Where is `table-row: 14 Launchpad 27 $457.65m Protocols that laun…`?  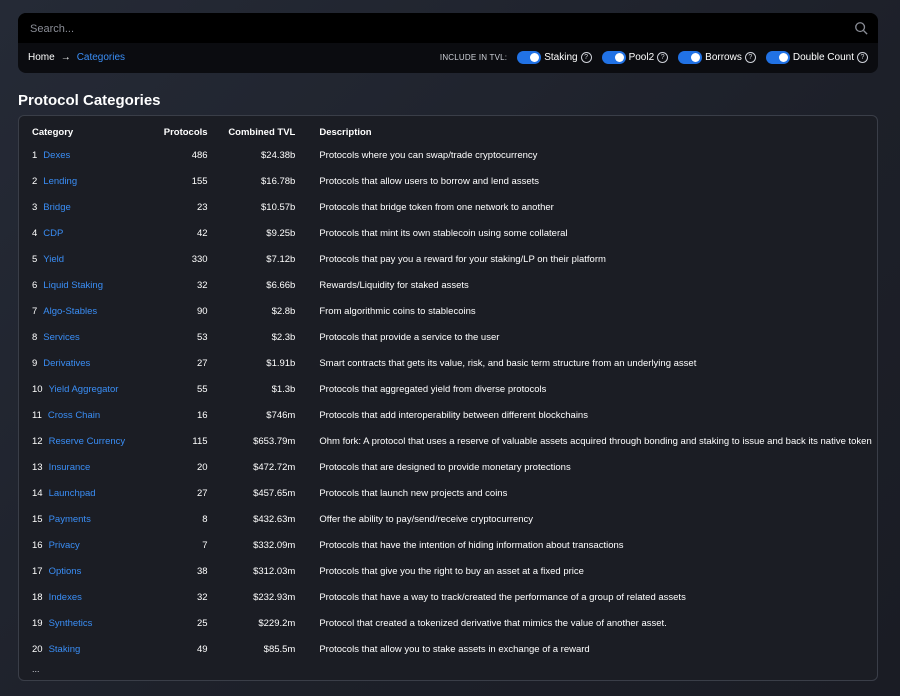
table-row: 14 Launchpad 27 $457.65m Protocols that laun… is located at coordinates (448, 493).